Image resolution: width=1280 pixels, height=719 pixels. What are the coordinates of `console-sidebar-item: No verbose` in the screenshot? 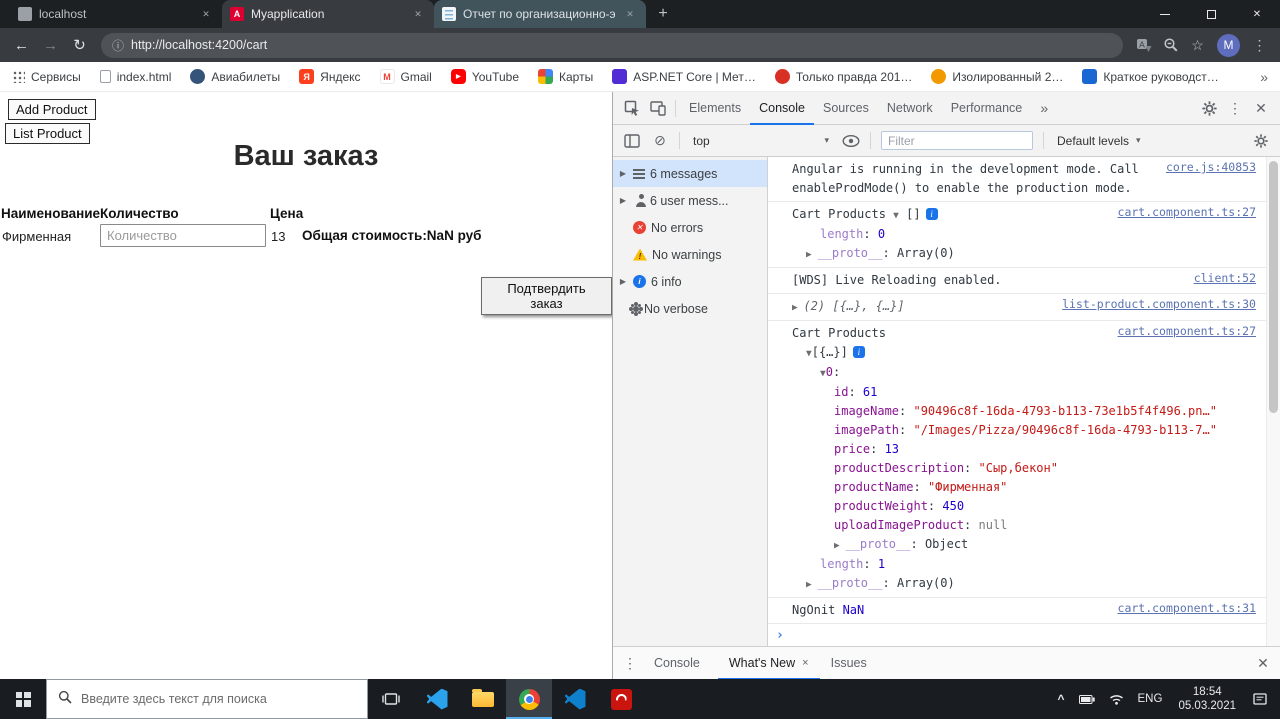 It's located at (690, 308).